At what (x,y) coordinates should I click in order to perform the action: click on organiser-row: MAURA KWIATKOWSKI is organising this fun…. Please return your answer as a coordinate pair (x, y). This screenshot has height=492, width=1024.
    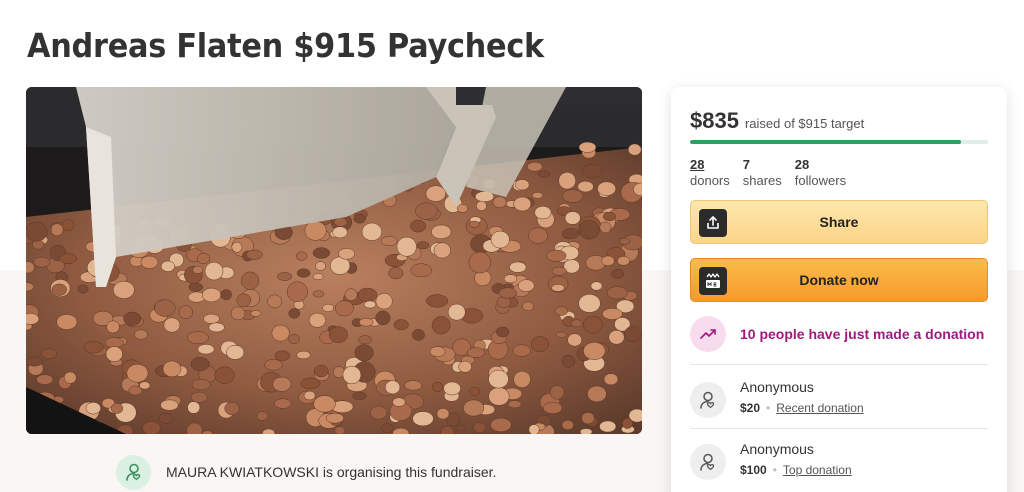
    Looking at the image, I should click on (306, 472).